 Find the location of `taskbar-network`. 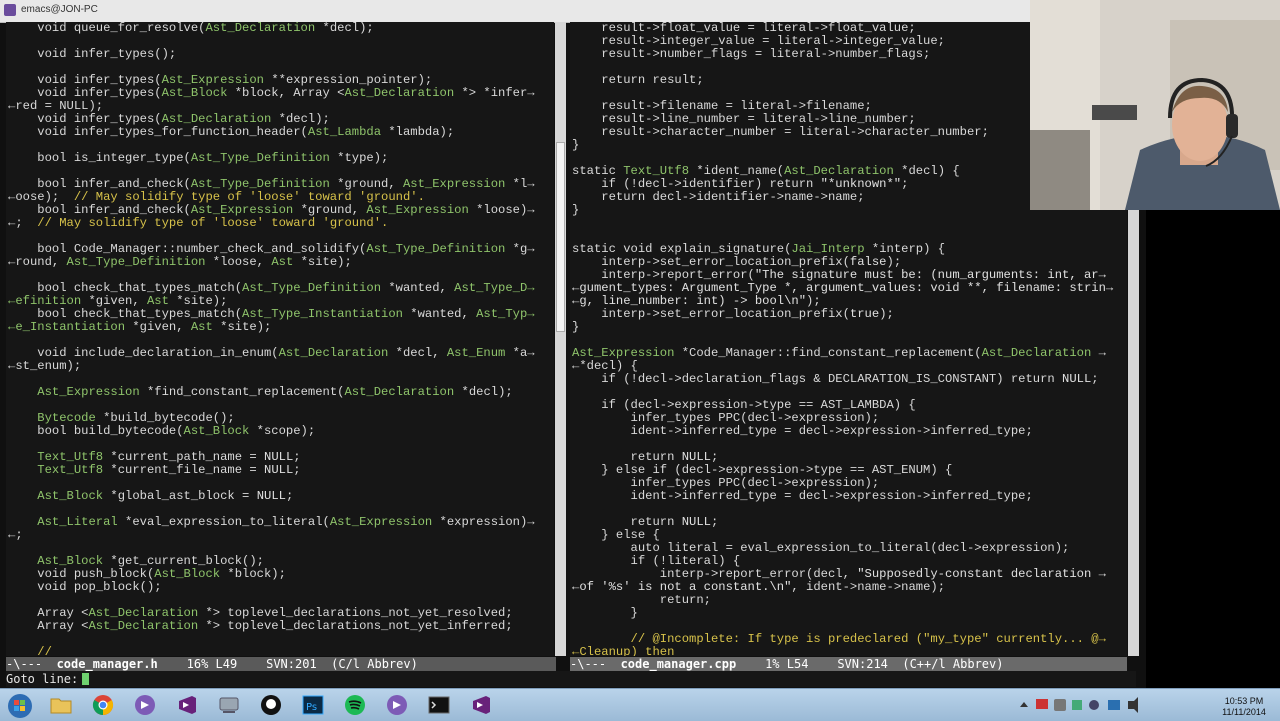

taskbar-network is located at coordinates (229, 705).